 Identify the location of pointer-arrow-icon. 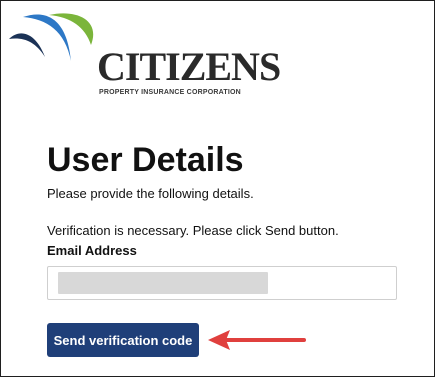
(257, 340).